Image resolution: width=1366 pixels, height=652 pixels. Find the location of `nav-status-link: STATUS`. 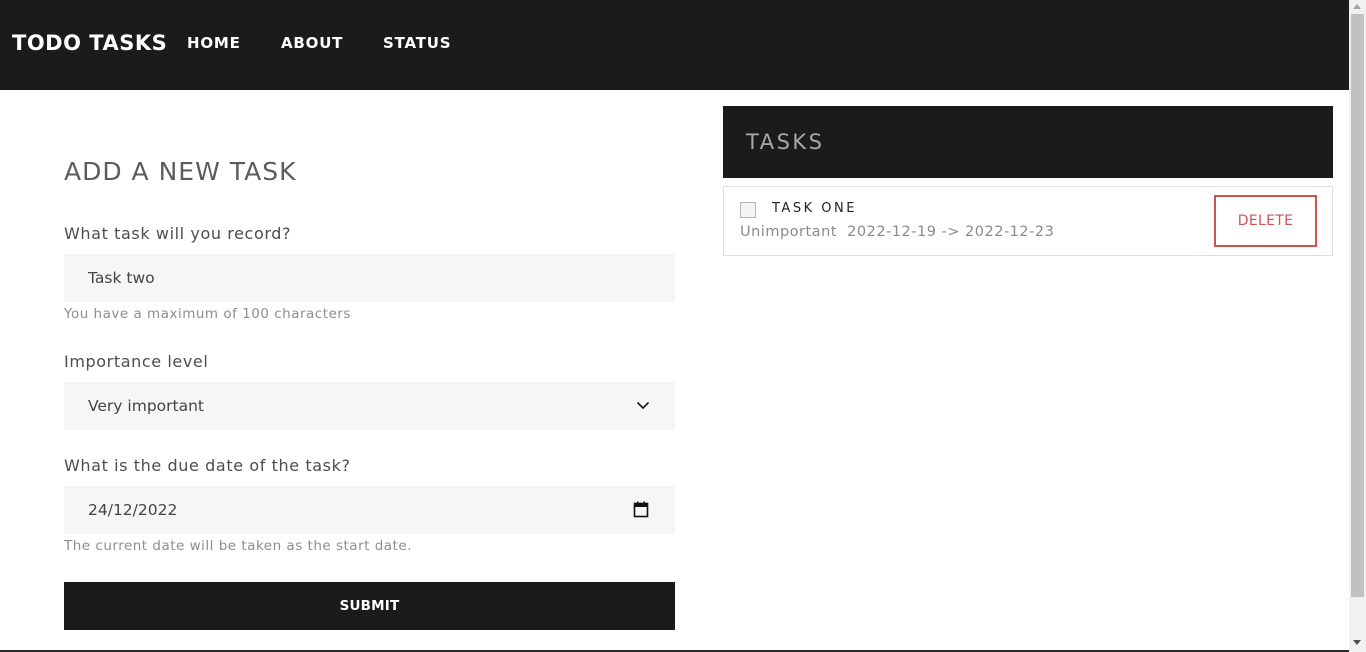

nav-status-link: STATUS is located at coordinates (417, 43).